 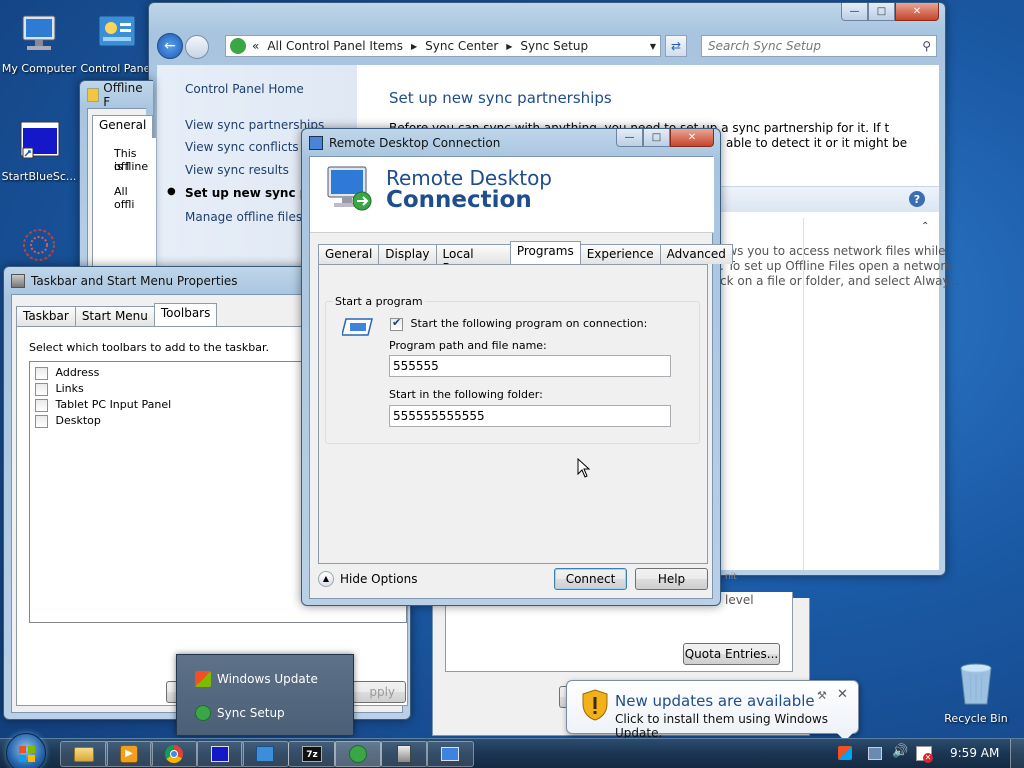 What do you see at coordinates (243, 217) in the screenshot?
I see `manage-offline-files-link: Manage offline files` at bounding box center [243, 217].